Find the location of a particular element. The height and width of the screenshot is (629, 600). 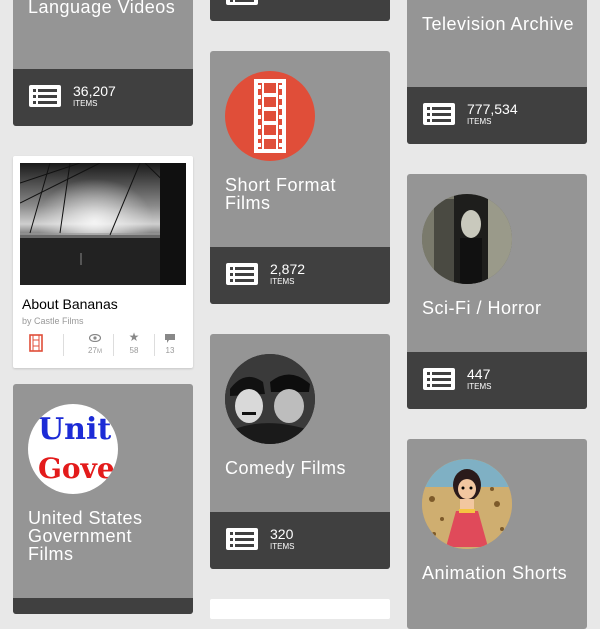

collection-footer: 777,534 ITEMS is located at coordinates (497, 115).